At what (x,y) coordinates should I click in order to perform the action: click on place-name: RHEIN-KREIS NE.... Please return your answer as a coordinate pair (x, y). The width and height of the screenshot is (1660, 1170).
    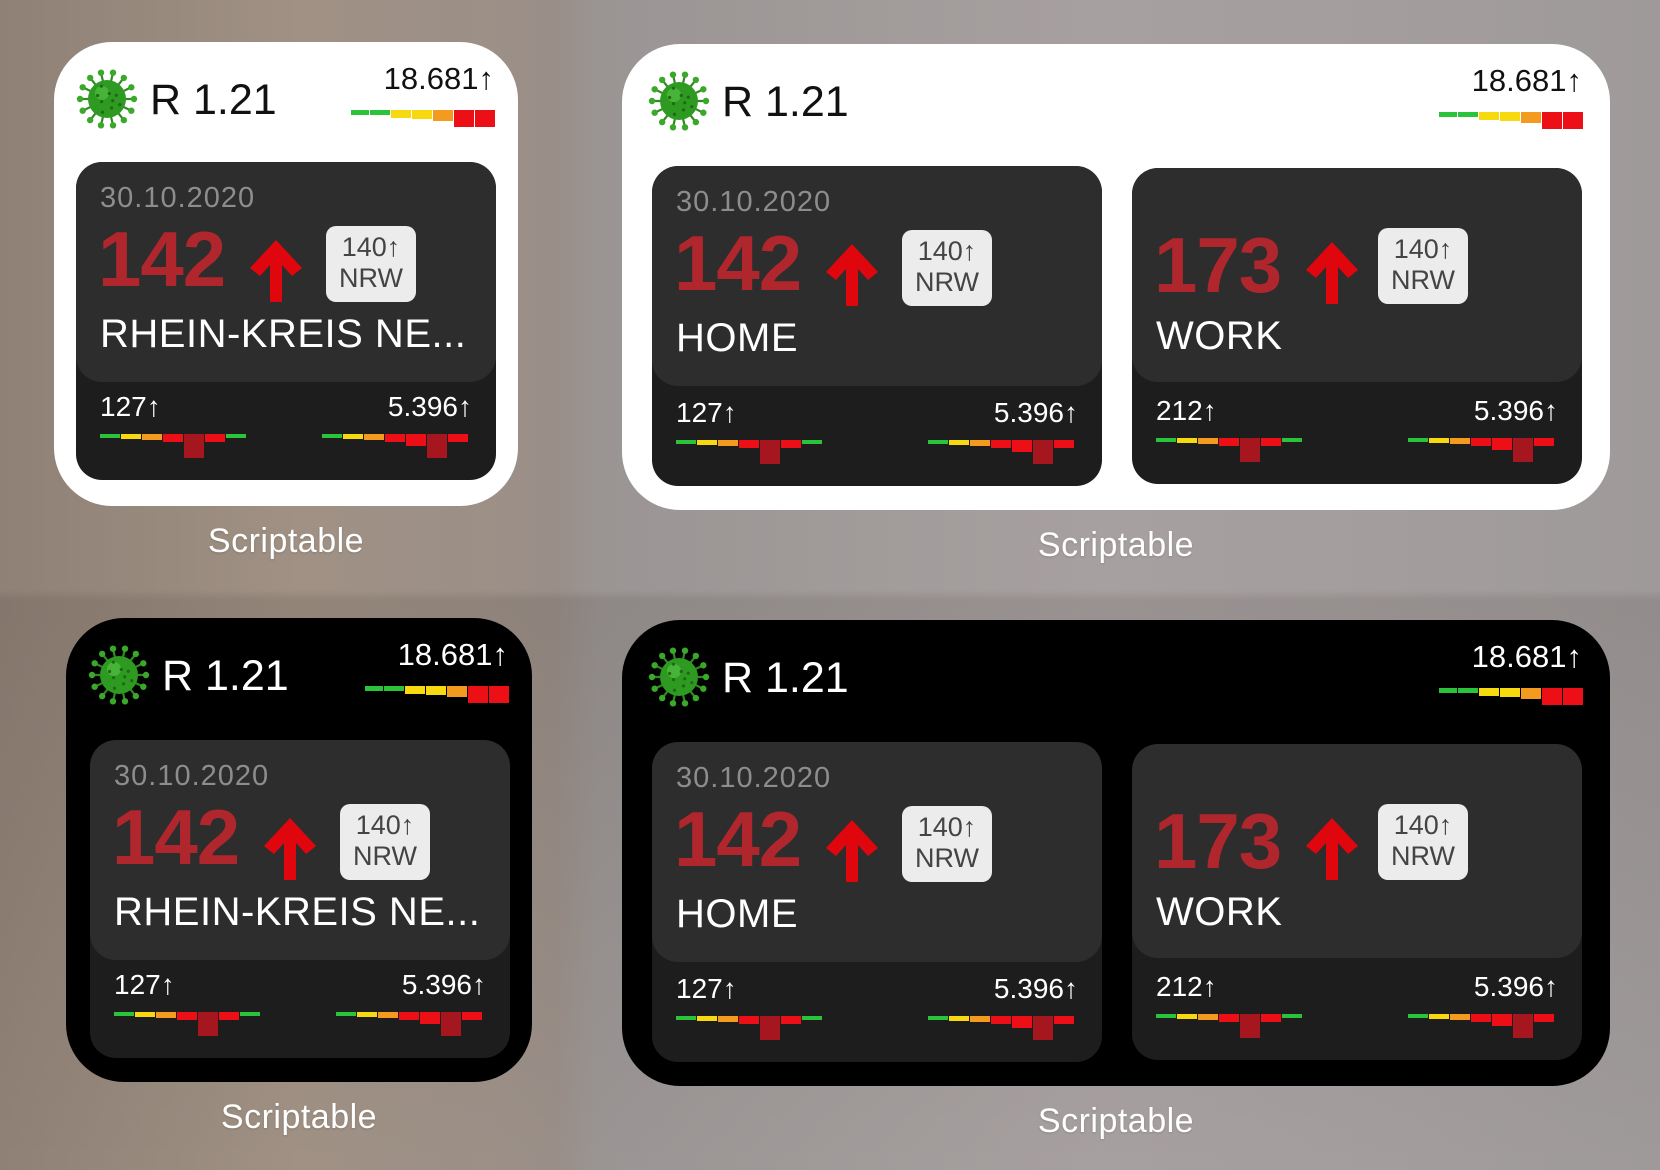
    Looking at the image, I should click on (297, 912).